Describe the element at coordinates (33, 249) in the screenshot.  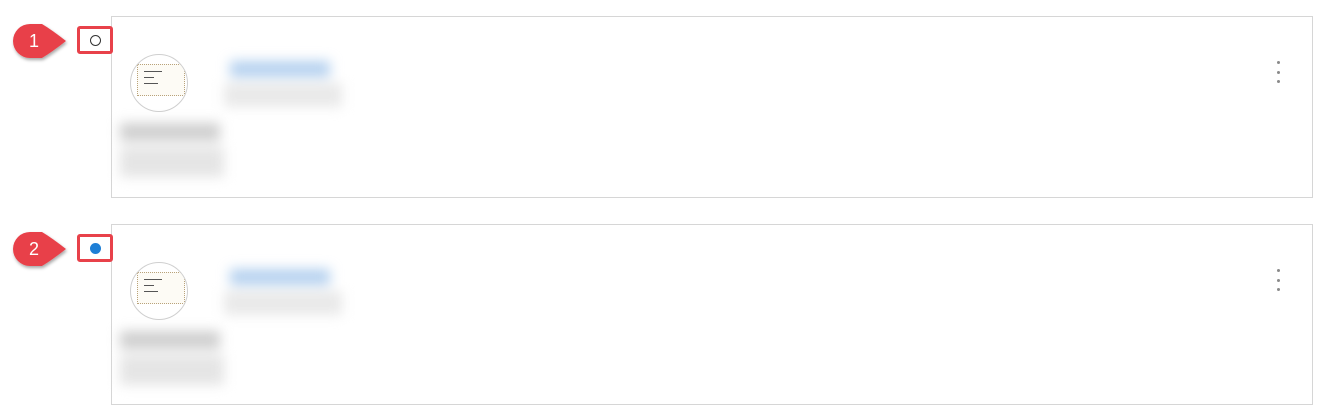
I see `step-number: 2` at that location.